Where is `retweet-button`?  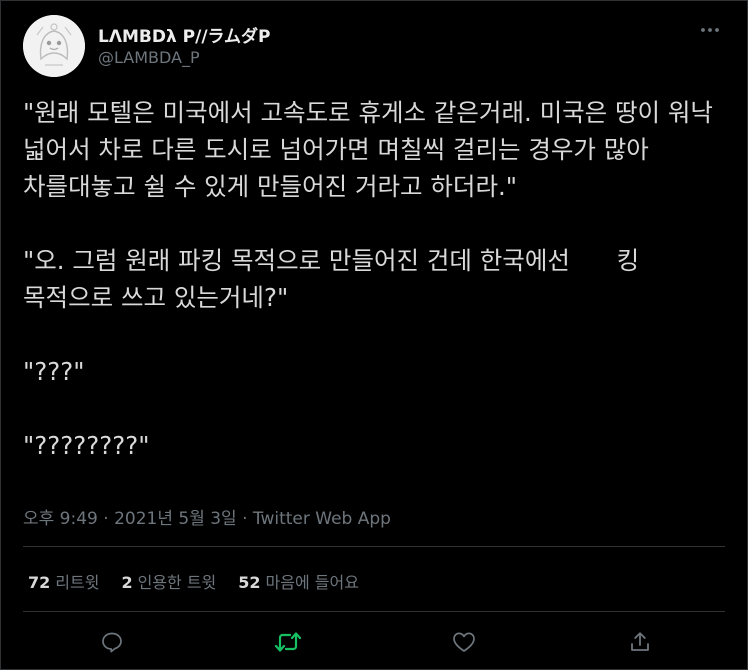
retweet-button is located at coordinates (288, 642).